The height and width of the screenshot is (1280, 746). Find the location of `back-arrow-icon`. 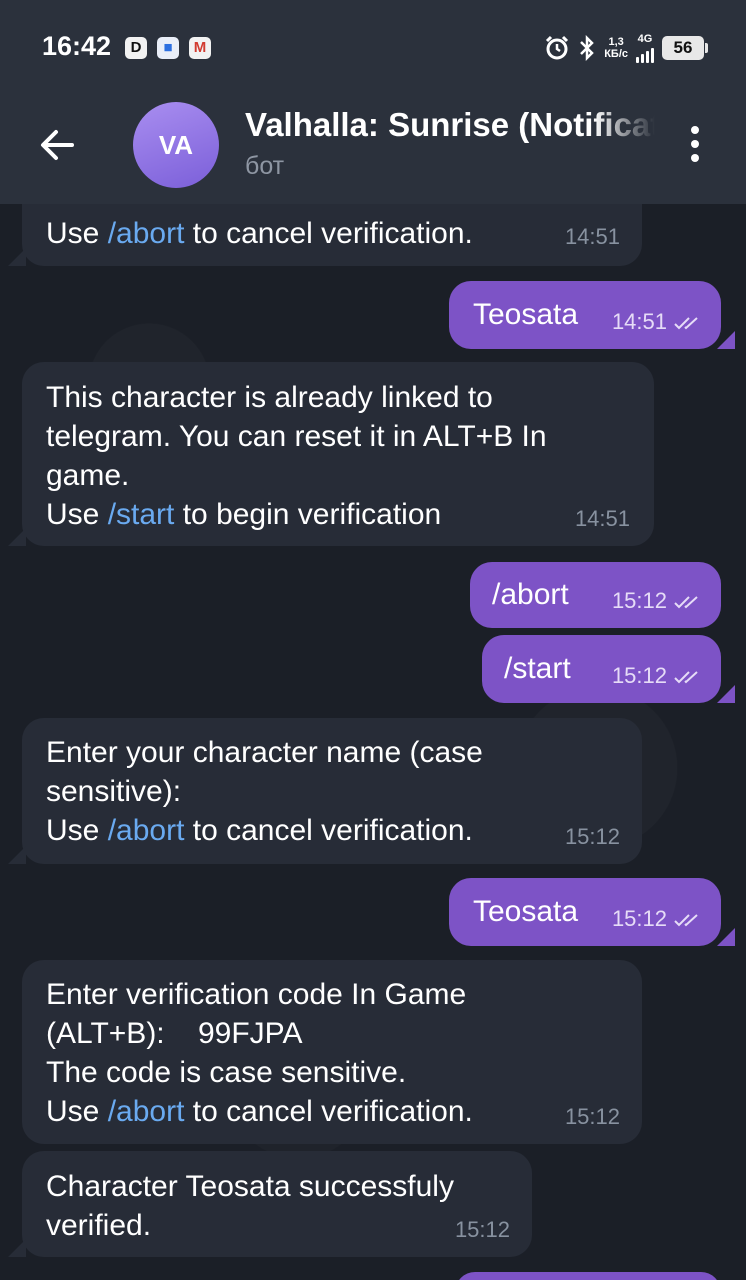

back-arrow-icon is located at coordinates (57, 145).